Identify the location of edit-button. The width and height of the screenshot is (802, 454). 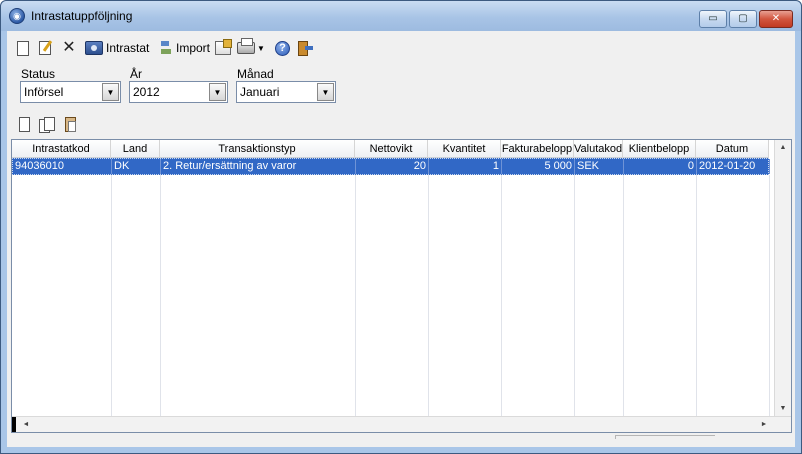
(45, 48).